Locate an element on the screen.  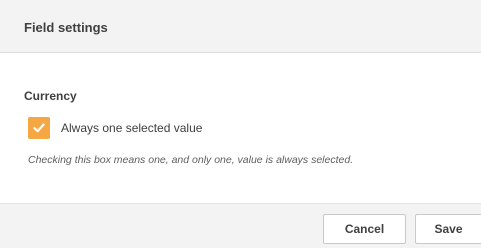
always-one-selected-row: Always one selected value is located at coordinates (115, 128).